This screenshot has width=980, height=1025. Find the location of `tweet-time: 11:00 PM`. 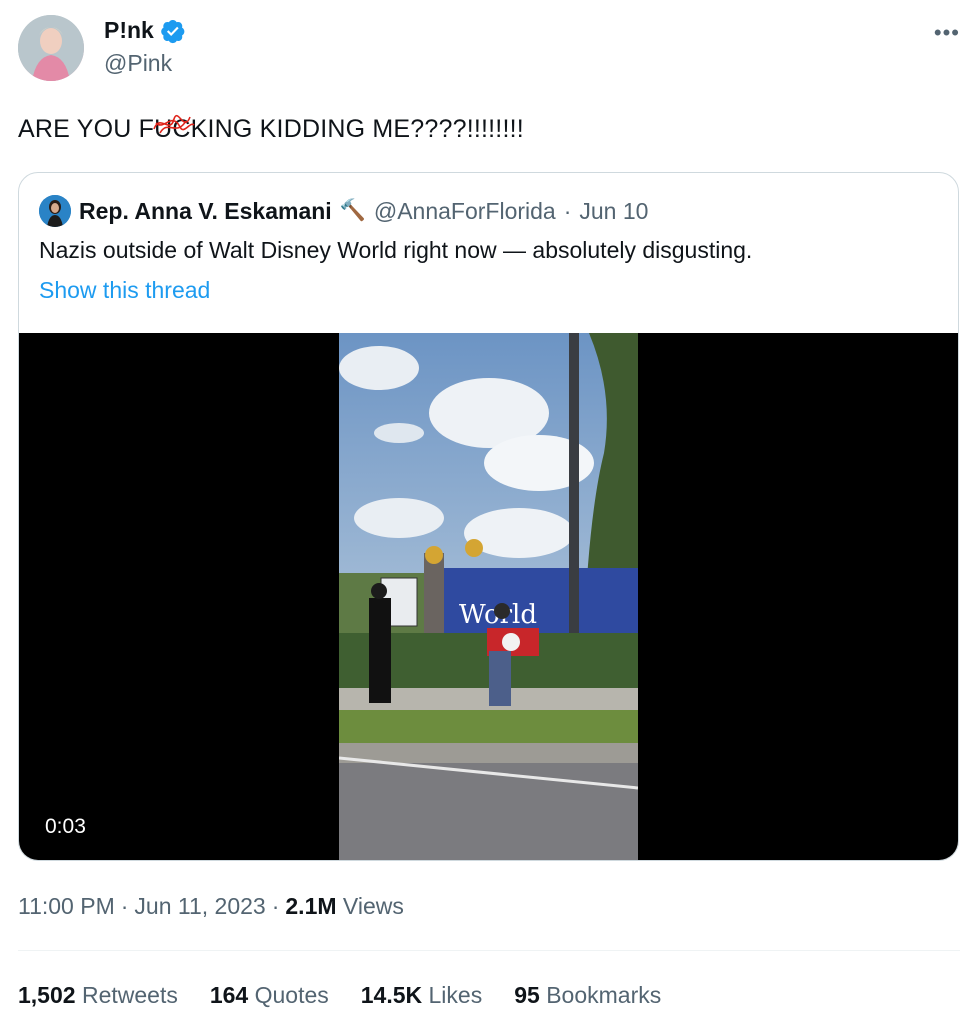

tweet-time: 11:00 PM is located at coordinates (66, 906).